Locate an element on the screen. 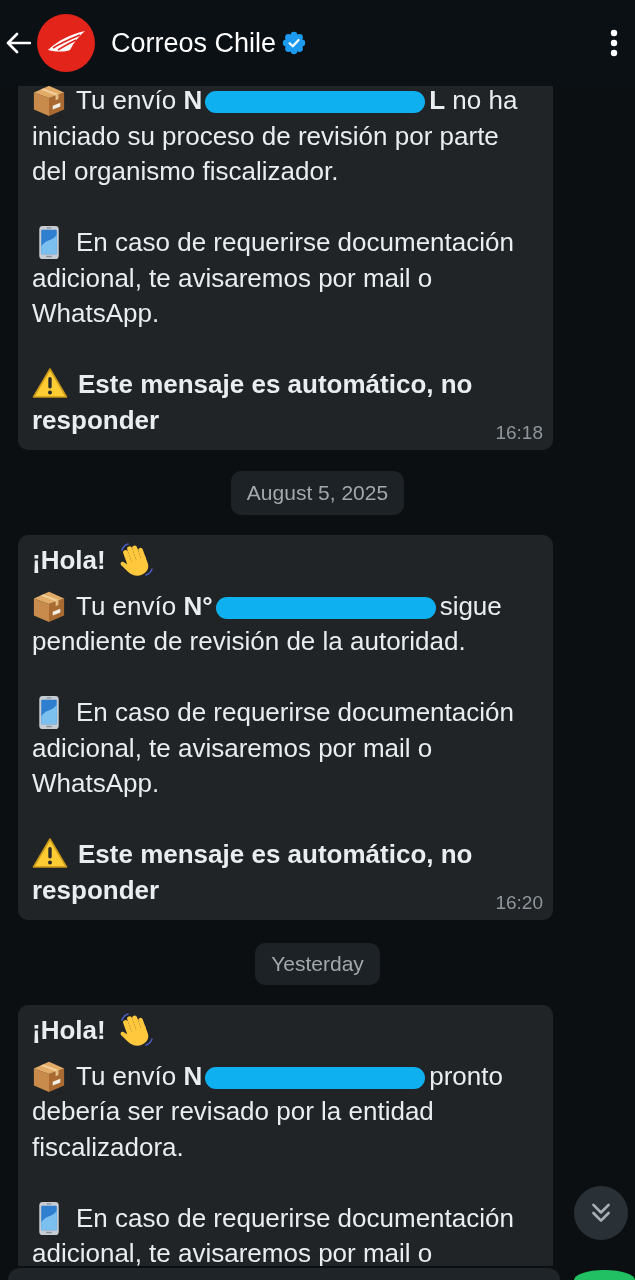 The image size is (635, 1280). message-time: 16:18 is located at coordinates (519, 433).